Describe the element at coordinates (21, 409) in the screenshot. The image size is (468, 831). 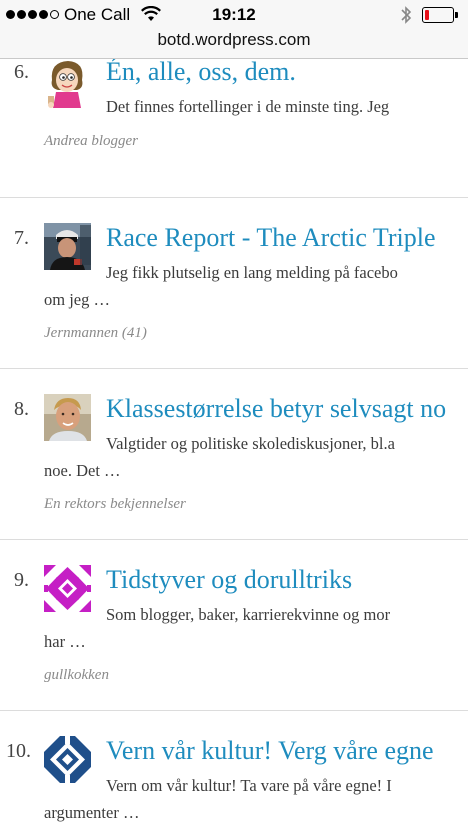
I see `post-rank: 8.` at that location.